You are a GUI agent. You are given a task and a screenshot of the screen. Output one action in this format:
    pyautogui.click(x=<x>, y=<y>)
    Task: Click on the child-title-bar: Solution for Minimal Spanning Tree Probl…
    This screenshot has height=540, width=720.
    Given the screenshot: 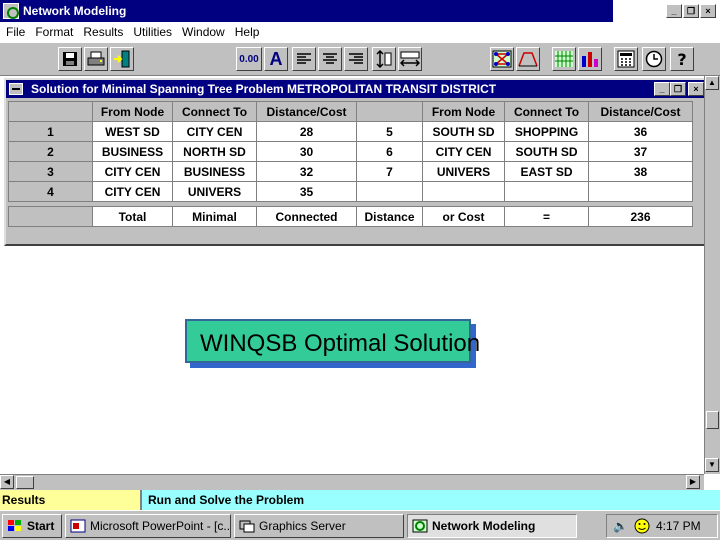 What is the action you would take?
    pyautogui.click(x=356, y=89)
    